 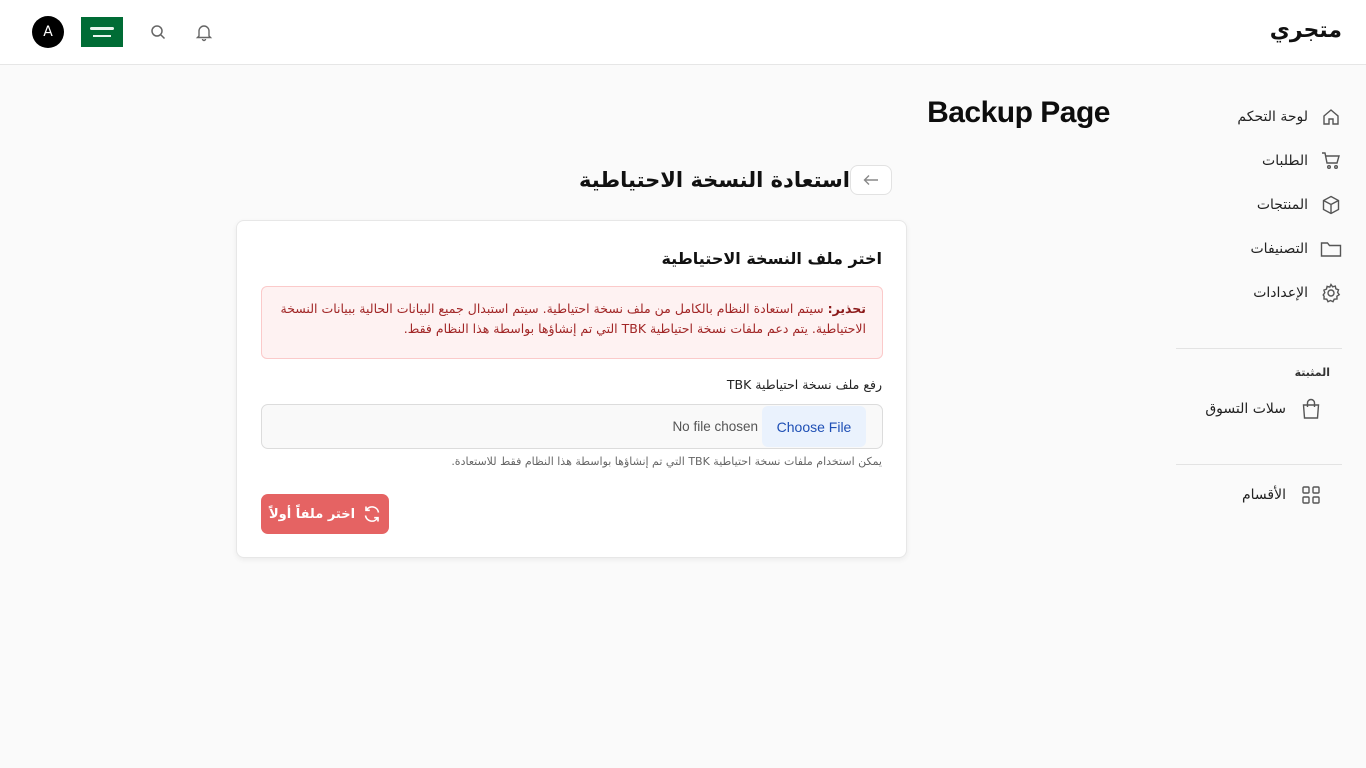 I want to click on sub-title-row: استعادة النسخة الاحتياطية, so click(x=735, y=180).